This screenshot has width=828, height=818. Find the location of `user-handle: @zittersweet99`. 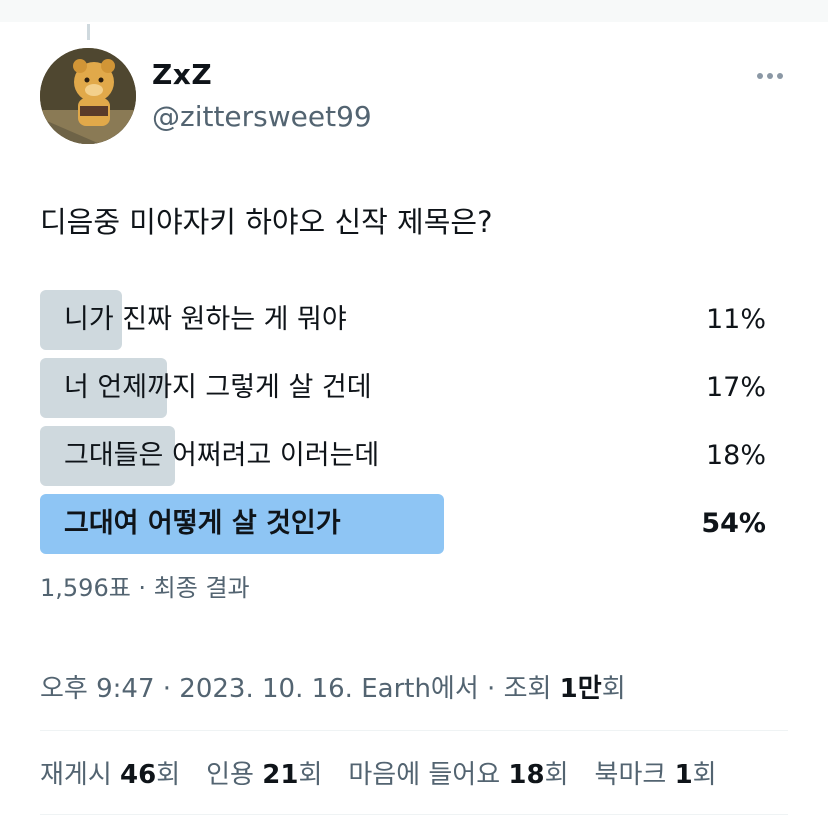

user-handle: @zittersweet99 is located at coordinates (262, 116).